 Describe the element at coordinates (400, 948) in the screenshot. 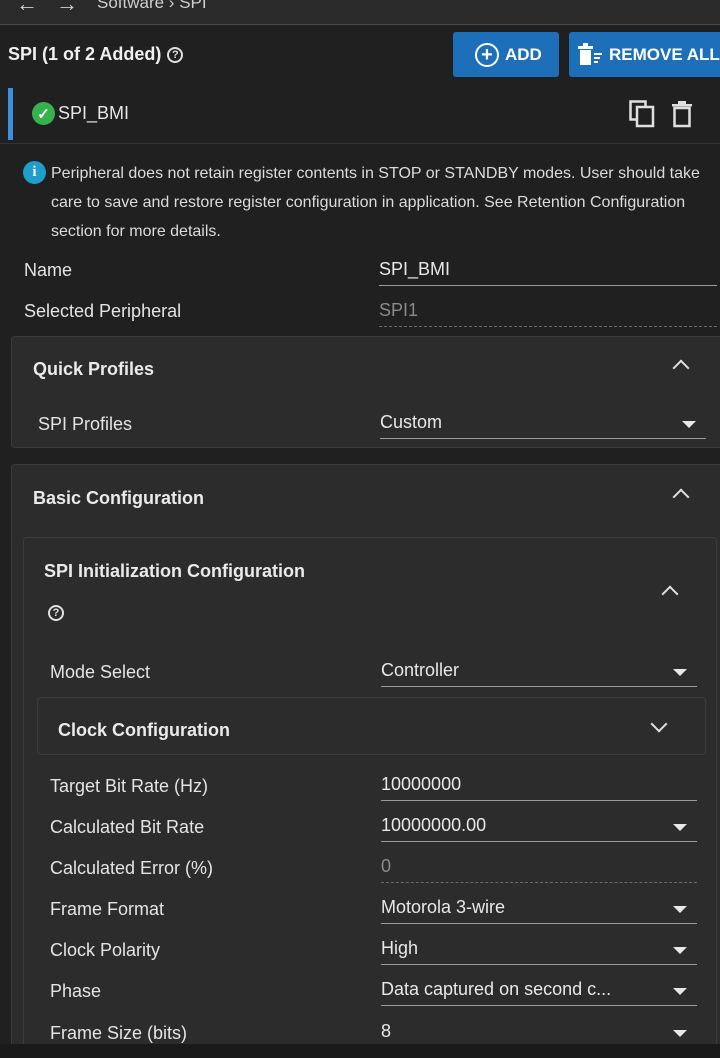

I see `clock-polarity-value: High` at that location.